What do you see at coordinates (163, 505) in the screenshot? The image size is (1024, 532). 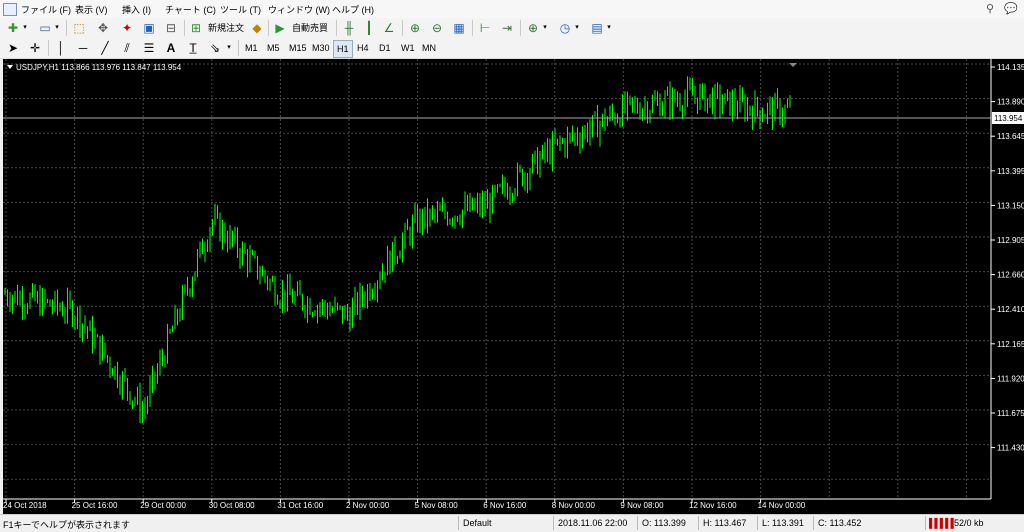 I see `time-label: 29 Oct 00:00` at bounding box center [163, 505].